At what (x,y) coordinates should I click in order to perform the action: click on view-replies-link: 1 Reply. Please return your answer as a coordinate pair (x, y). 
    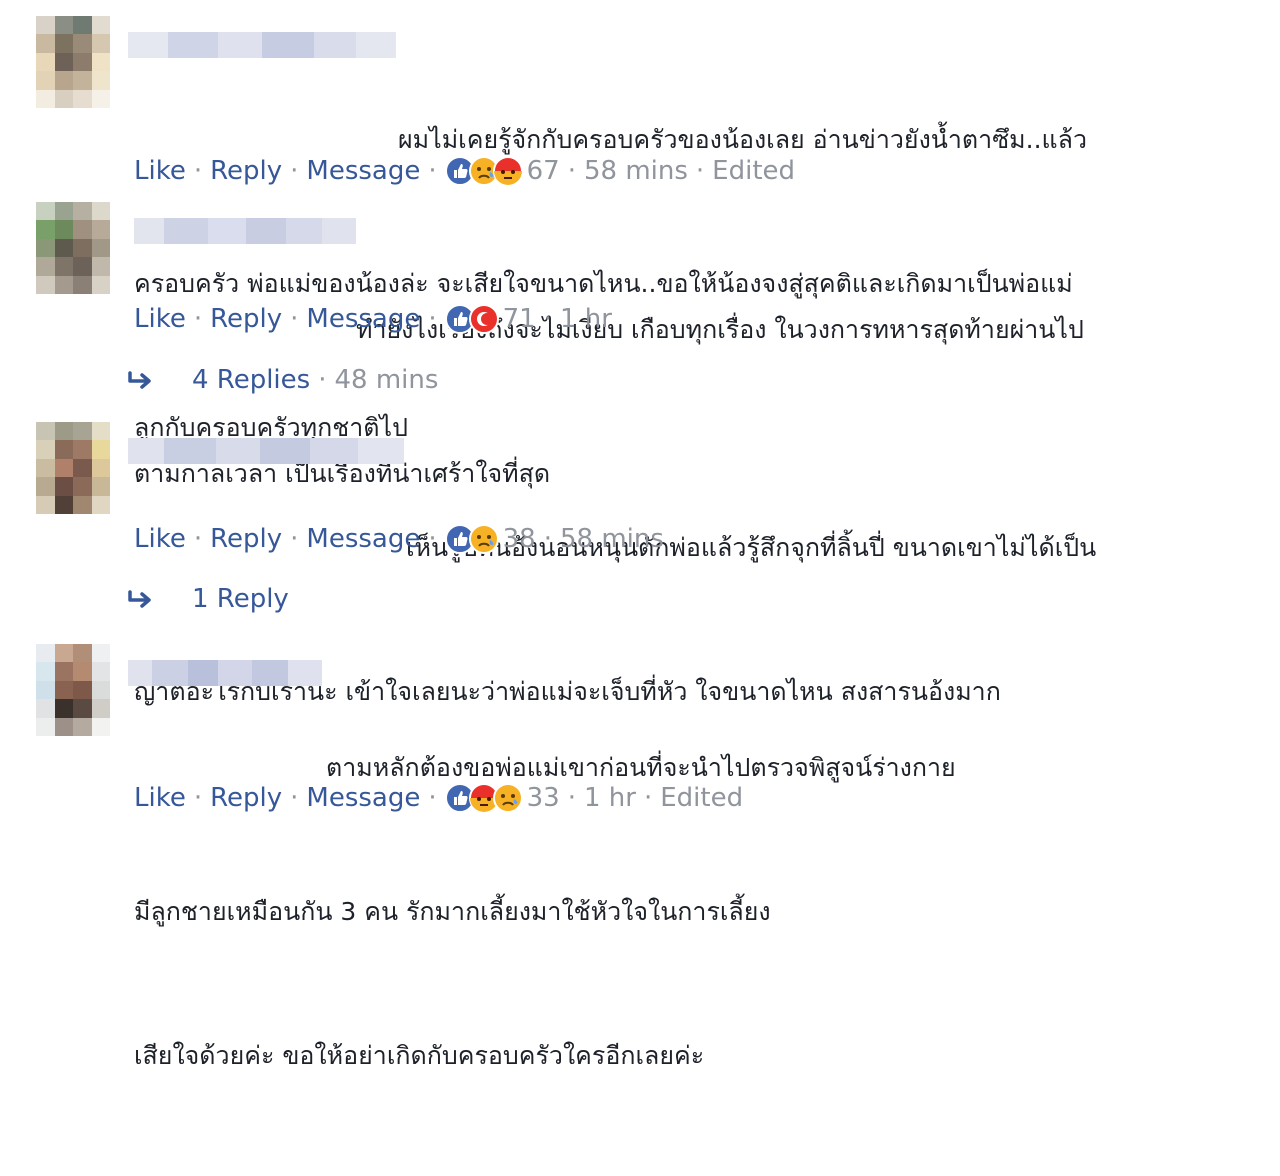
    Looking at the image, I should click on (208, 599).